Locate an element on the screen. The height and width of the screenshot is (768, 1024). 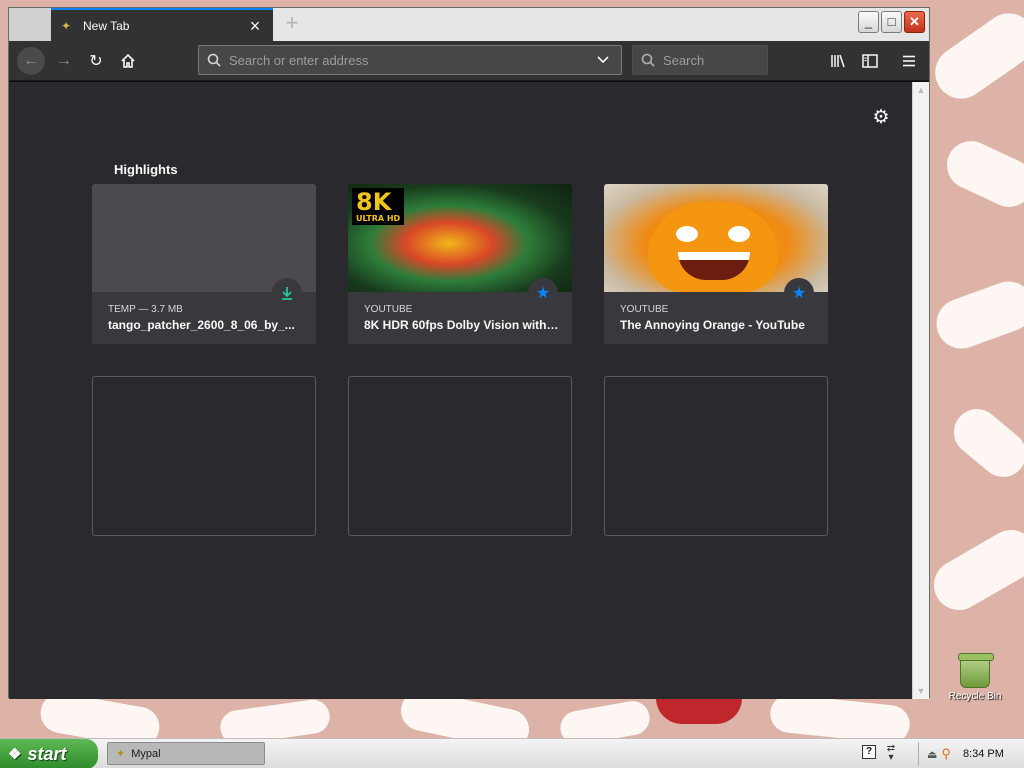
back-button: ← is located at coordinates (31, 61).